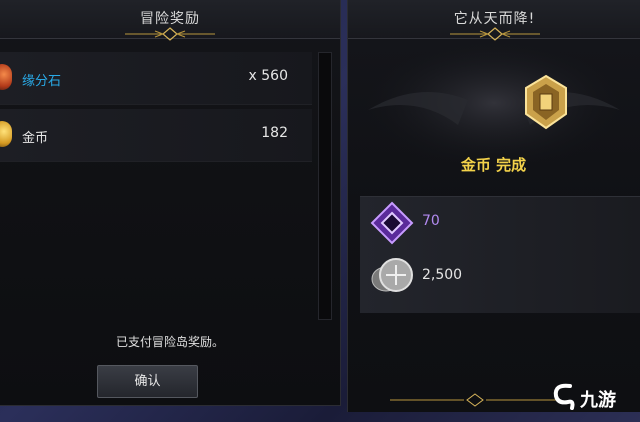  I want to click on medal-icon, so click(546, 102).